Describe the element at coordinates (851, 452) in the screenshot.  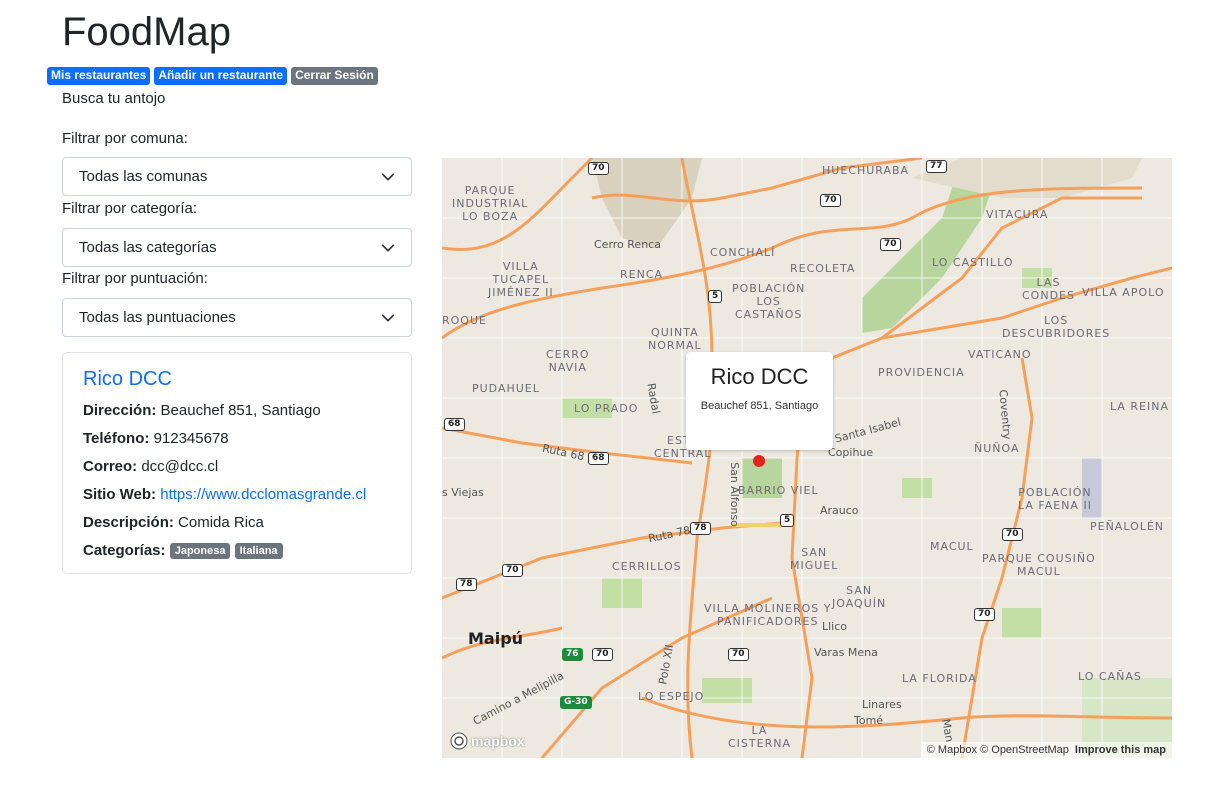
I see `map-label: Copihue` at that location.